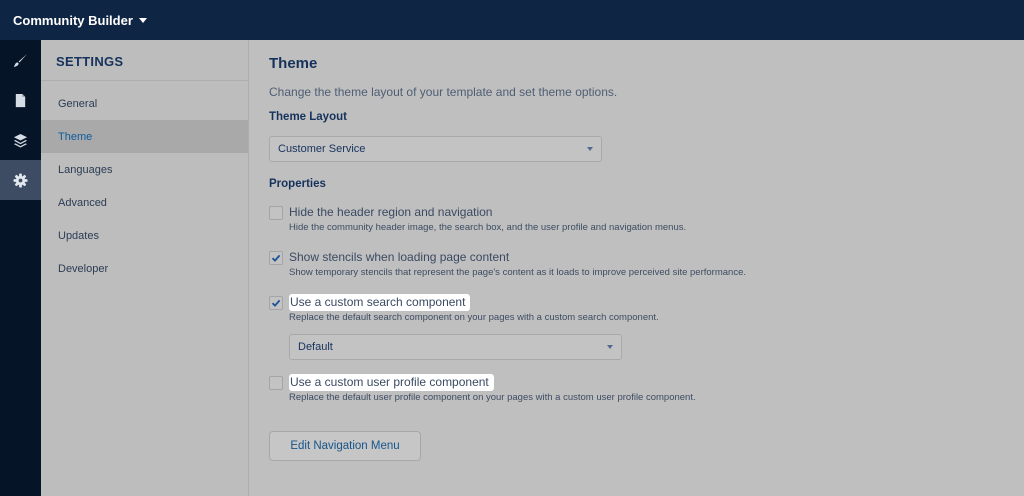  What do you see at coordinates (144, 136) in the screenshot?
I see `settings-item-theme: Theme` at bounding box center [144, 136].